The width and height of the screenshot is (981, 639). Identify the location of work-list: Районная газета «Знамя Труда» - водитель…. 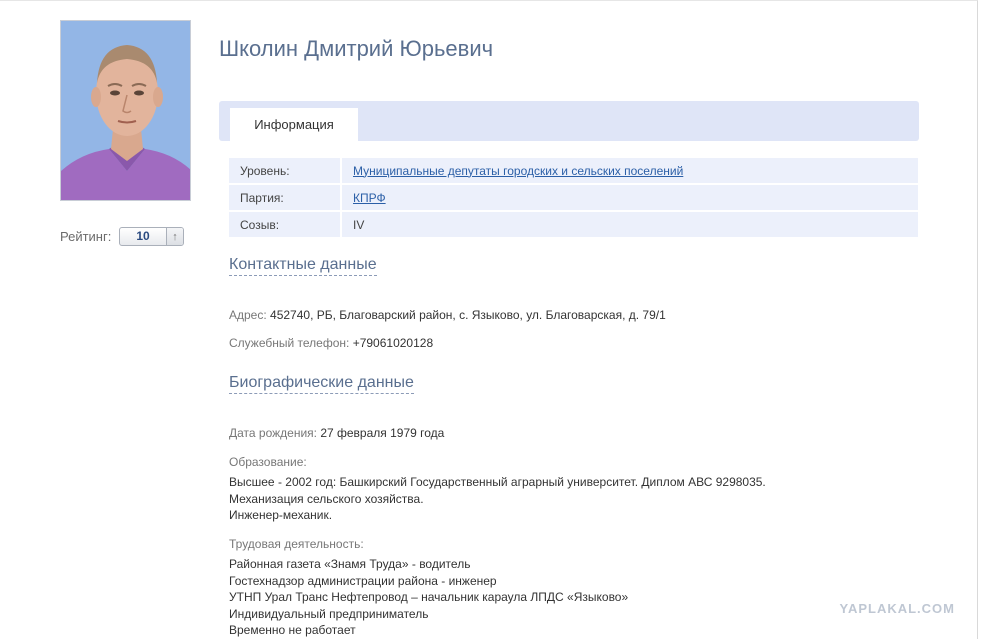
(428, 597).